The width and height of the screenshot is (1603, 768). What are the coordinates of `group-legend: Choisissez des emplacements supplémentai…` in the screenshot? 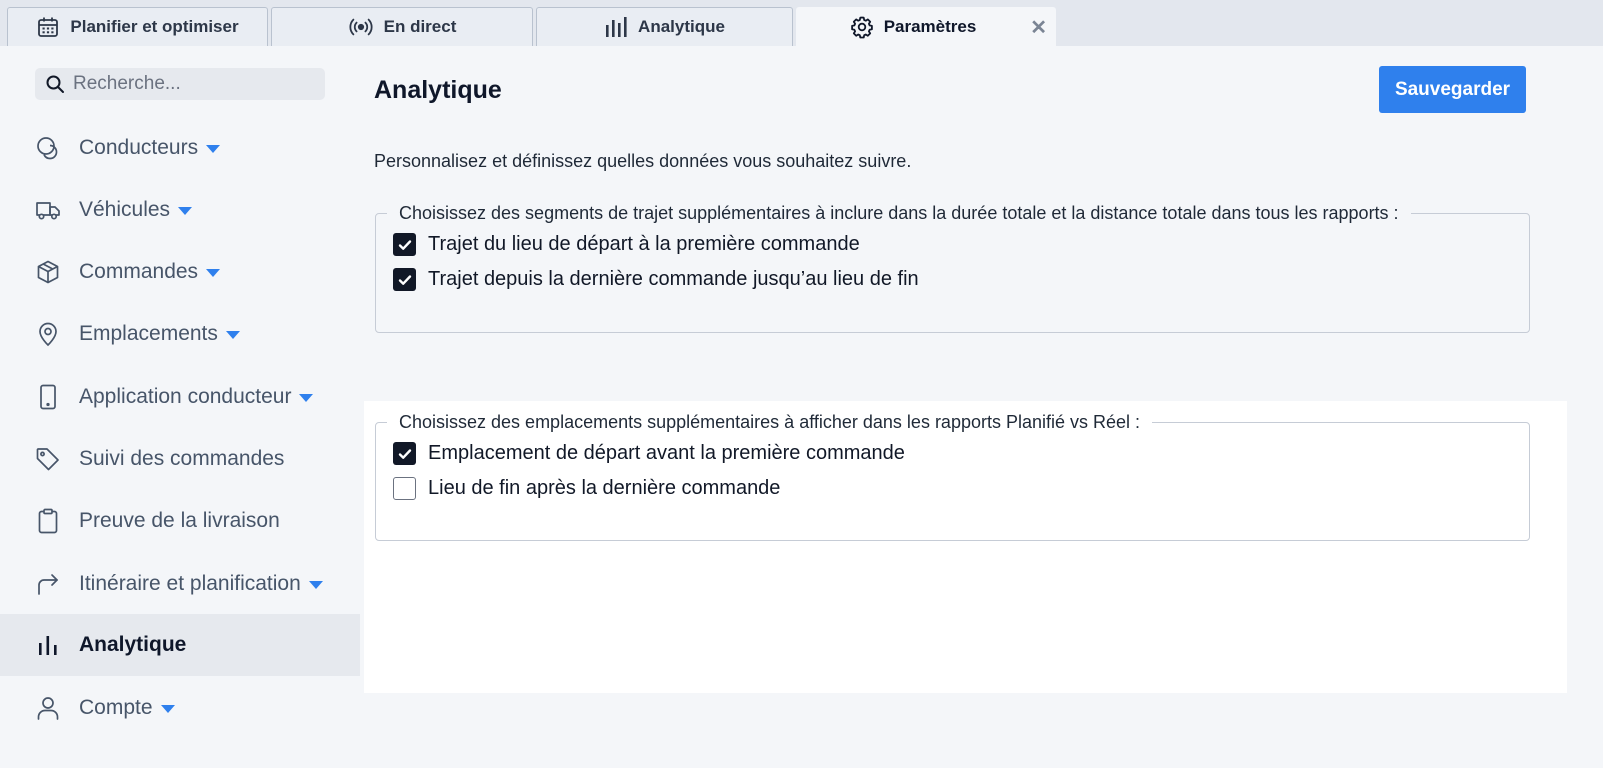 It's located at (770, 422).